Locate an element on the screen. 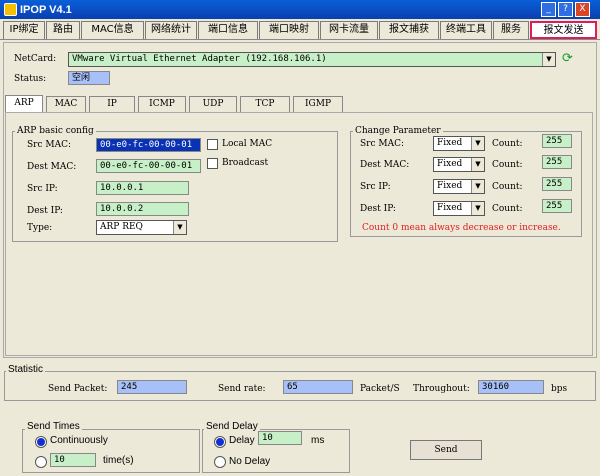 Image resolution: width=600 pixels, height=476 pixels. subtab-icmp: ICMP is located at coordinates (162, 104).